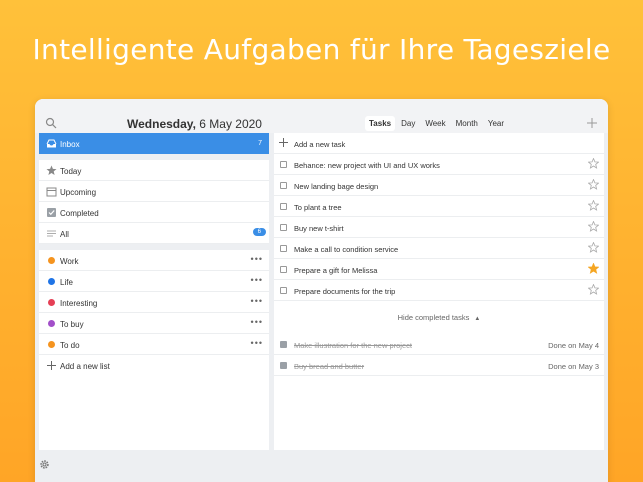 The width and height of the screenshot is (643, 482). What do you see at coordinates (79, 303) in the screenshot?
I see `sidebar-item-label: Interesting` at bounding box center [79, 303].